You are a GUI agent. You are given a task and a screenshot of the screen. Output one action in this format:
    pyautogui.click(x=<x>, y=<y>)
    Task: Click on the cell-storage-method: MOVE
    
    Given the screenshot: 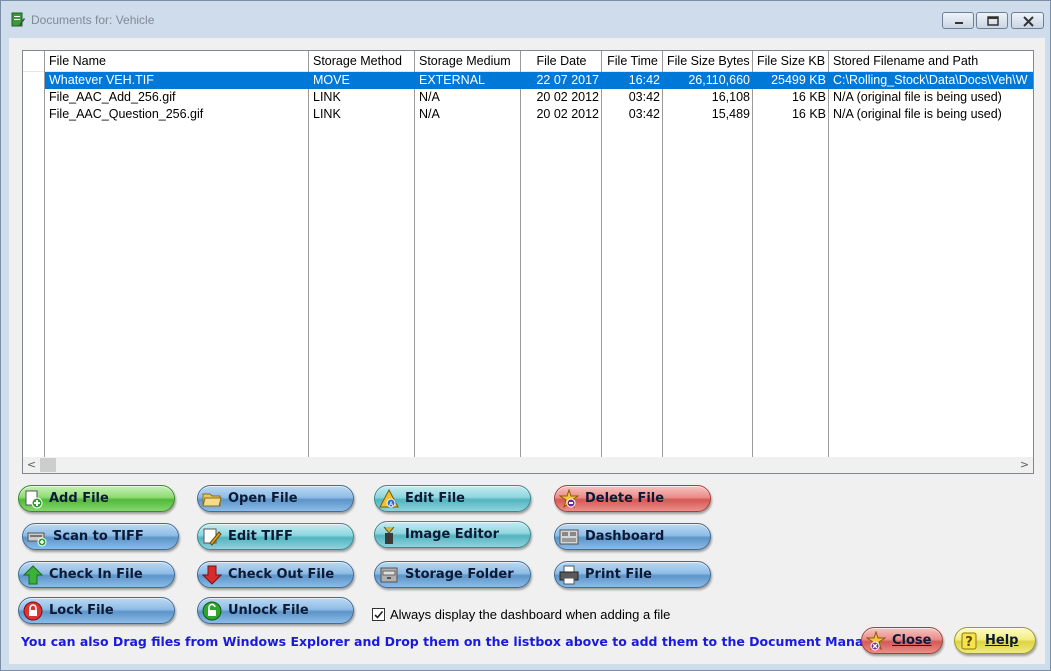 What is the action you would take?
    pyautogui.click(x=331, y=80)
    